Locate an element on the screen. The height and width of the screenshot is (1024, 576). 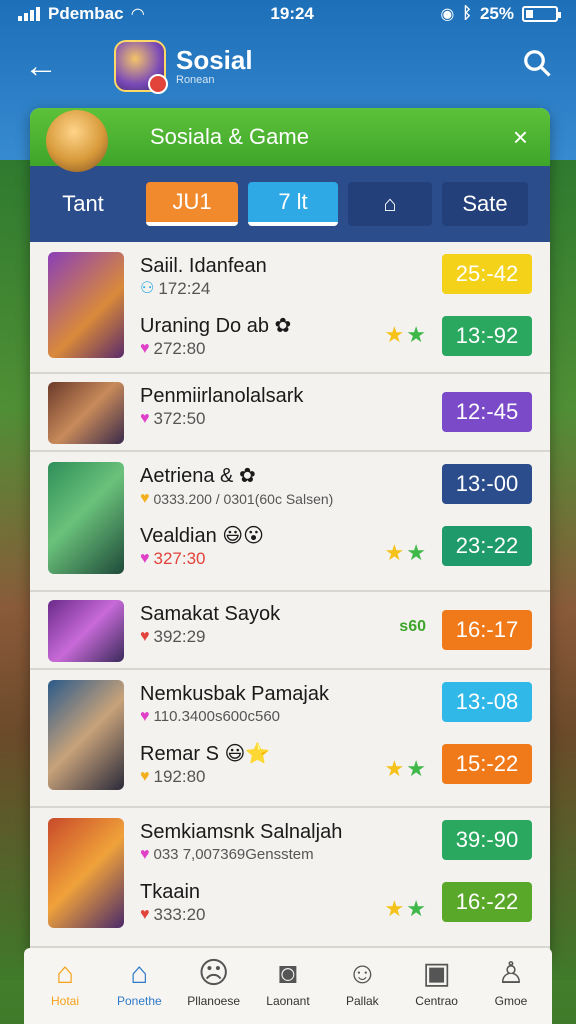
notification-icon: ▣ is located at coordinates (436, 973).